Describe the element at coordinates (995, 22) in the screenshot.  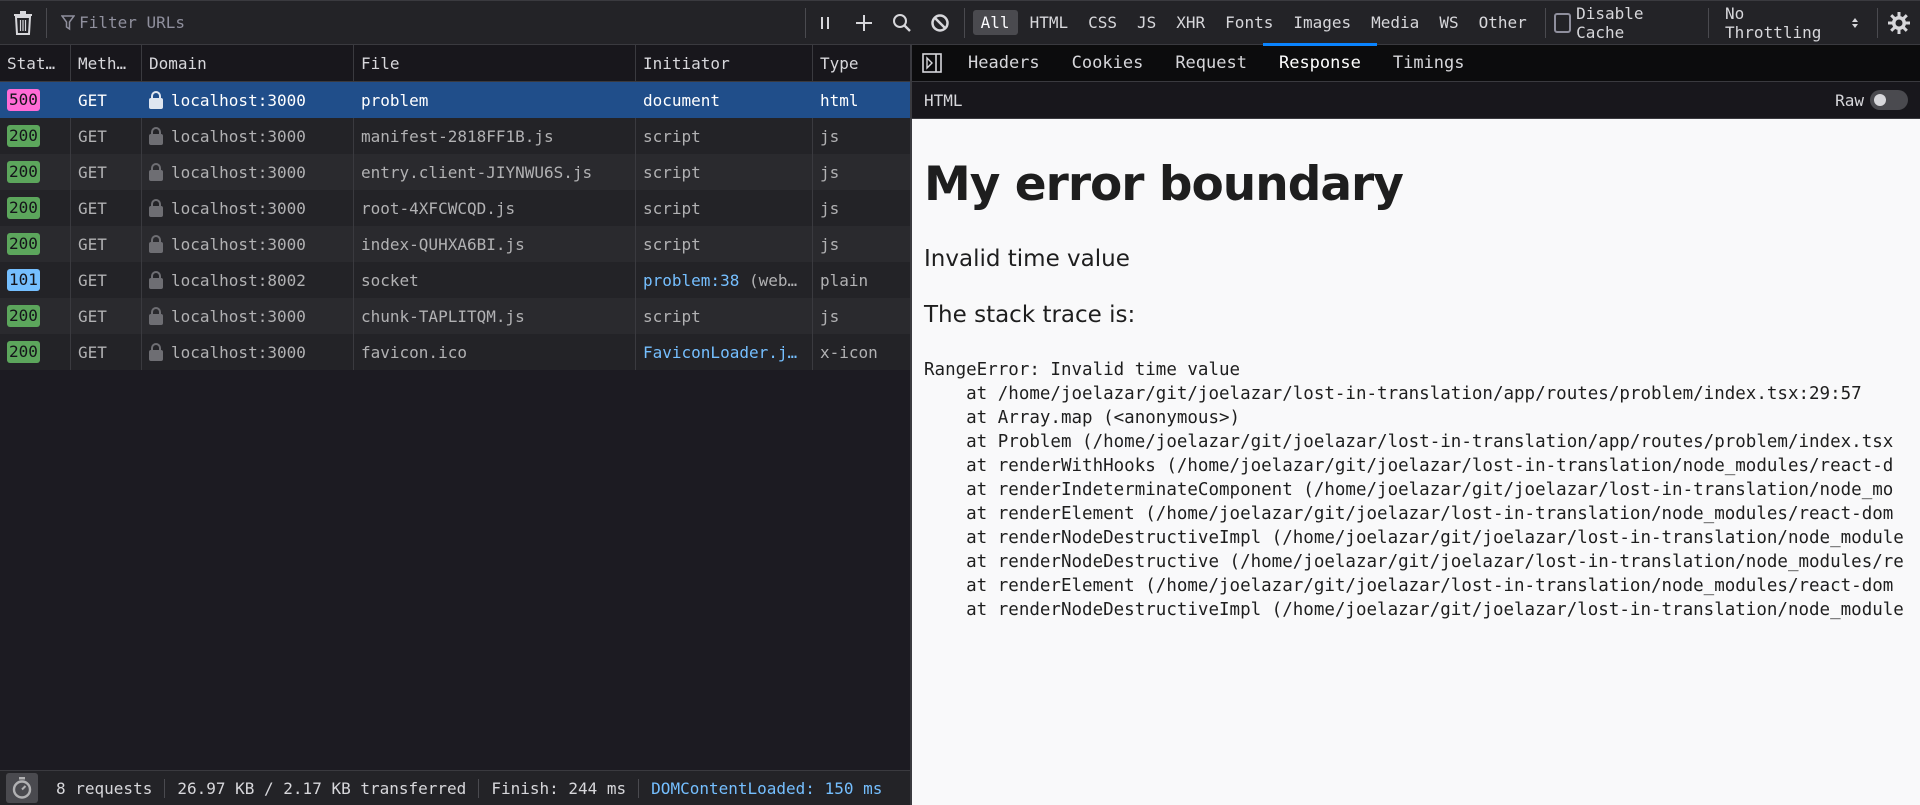
I see `type-filter-all: All` at that location.